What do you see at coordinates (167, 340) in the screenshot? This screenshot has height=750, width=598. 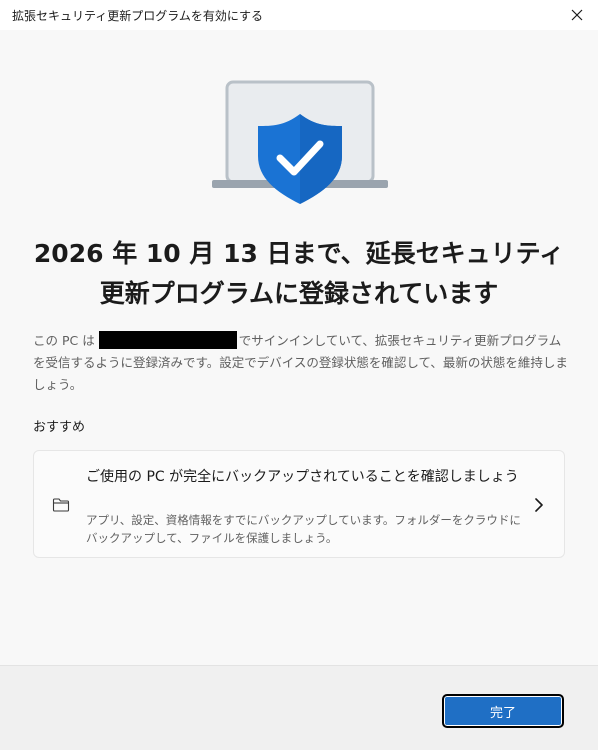 I see `redacted-account` at bounding box center [167, 340].